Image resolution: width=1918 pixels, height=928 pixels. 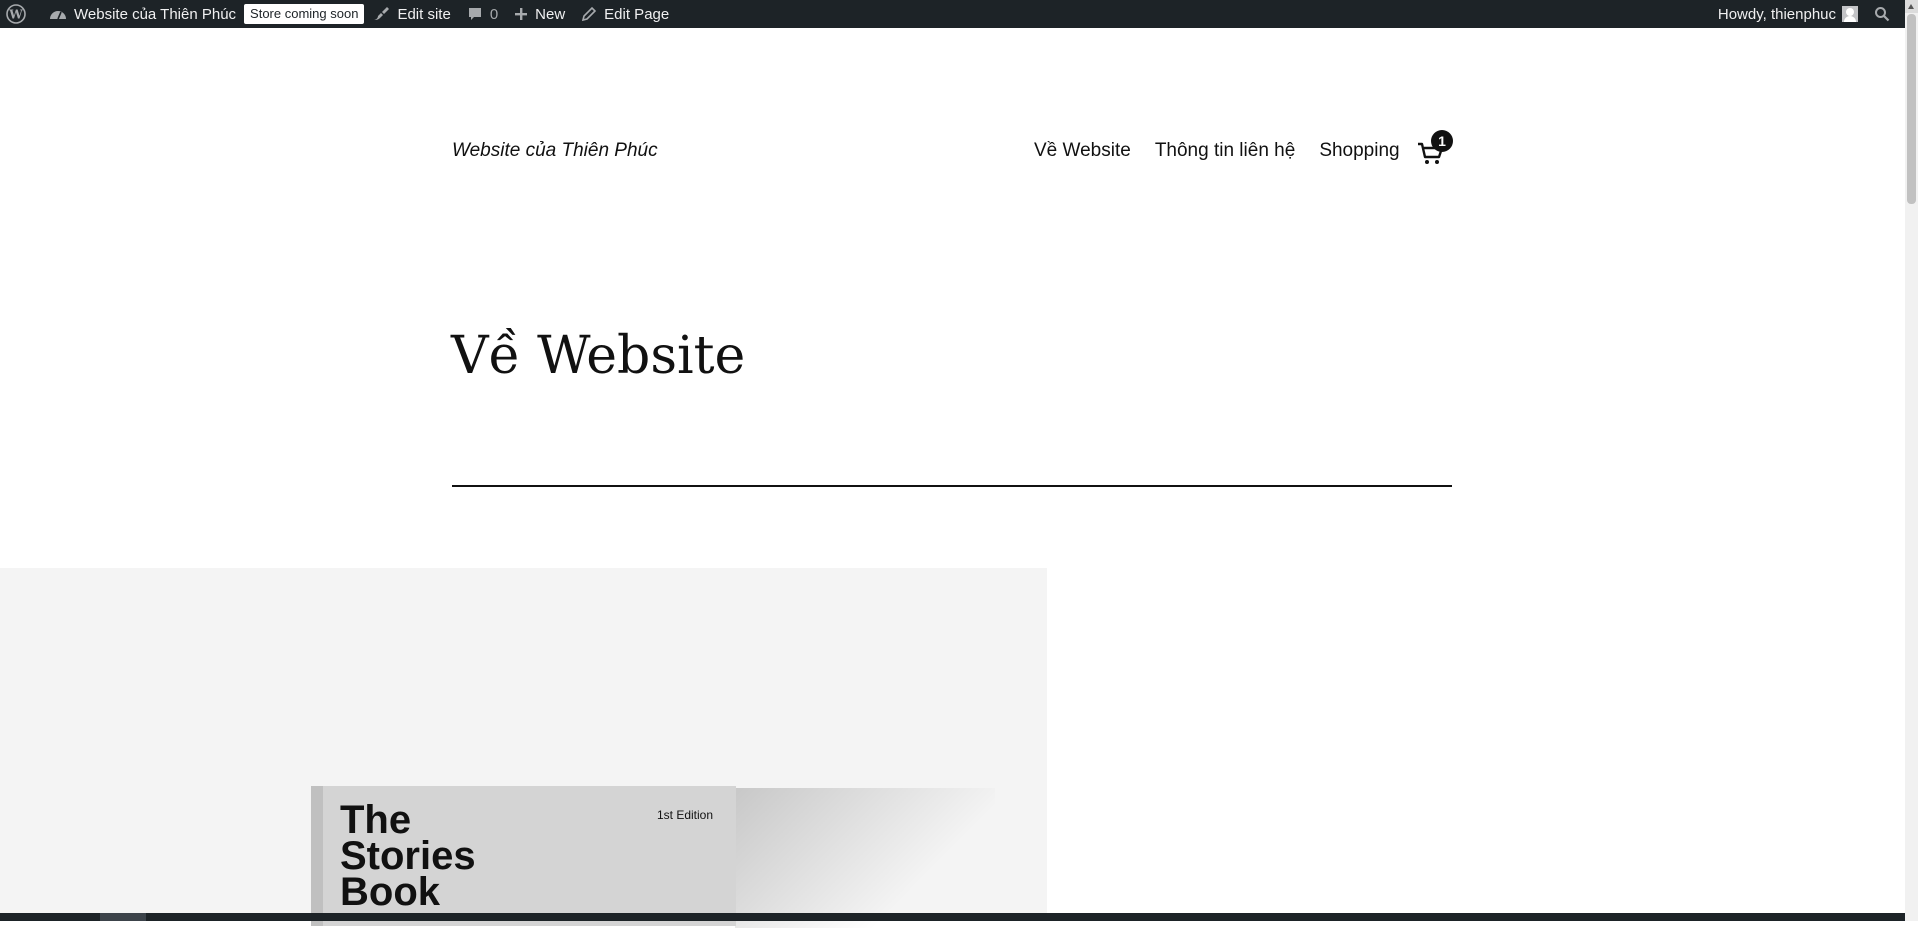 I want to click on svg-text: W, so click(x=15, y=15).